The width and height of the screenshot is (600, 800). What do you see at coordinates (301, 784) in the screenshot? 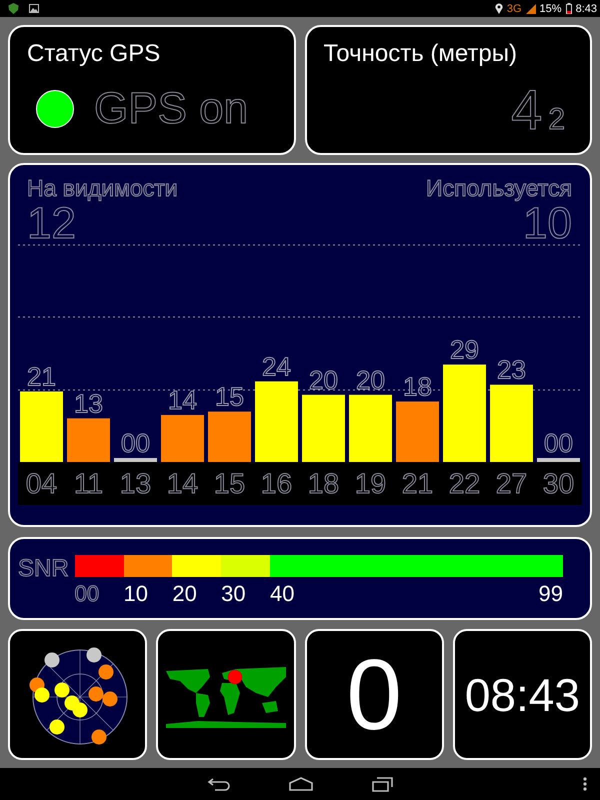
I see `home-icon` at bounding box center [301, 784].